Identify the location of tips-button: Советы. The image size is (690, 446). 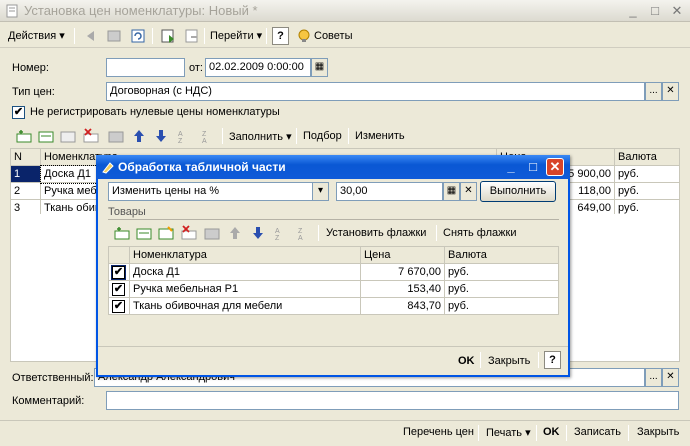
(333, 36).